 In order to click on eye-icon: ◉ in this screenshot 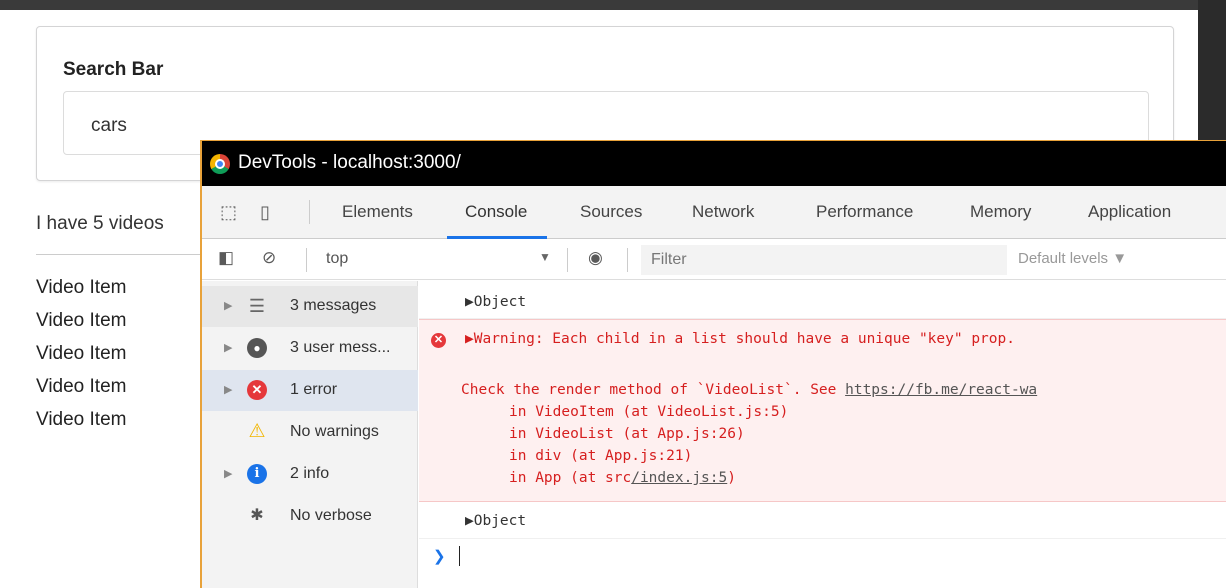, I will do `click(595, 258)`.